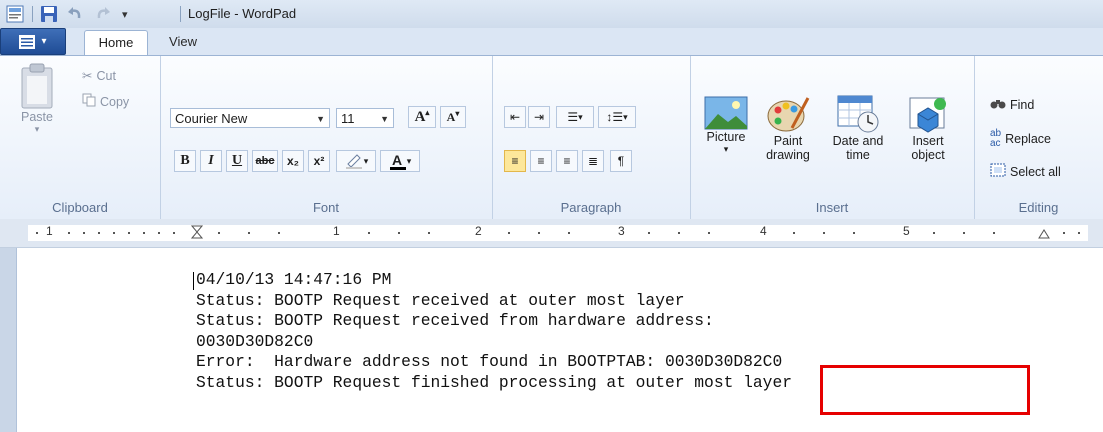 The width and height of the screenshot is (1103, 432). Describe the element at coordinates (103, 14) in the screenshot. I see `redo-icon` at that location.